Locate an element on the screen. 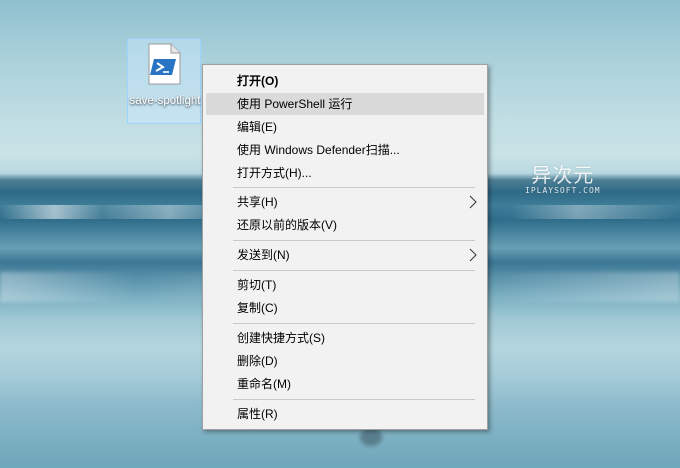 The image size is (680, 468). watermark: 异次元 IPLAYSOFT.COM is located at coordinates (563, 180).